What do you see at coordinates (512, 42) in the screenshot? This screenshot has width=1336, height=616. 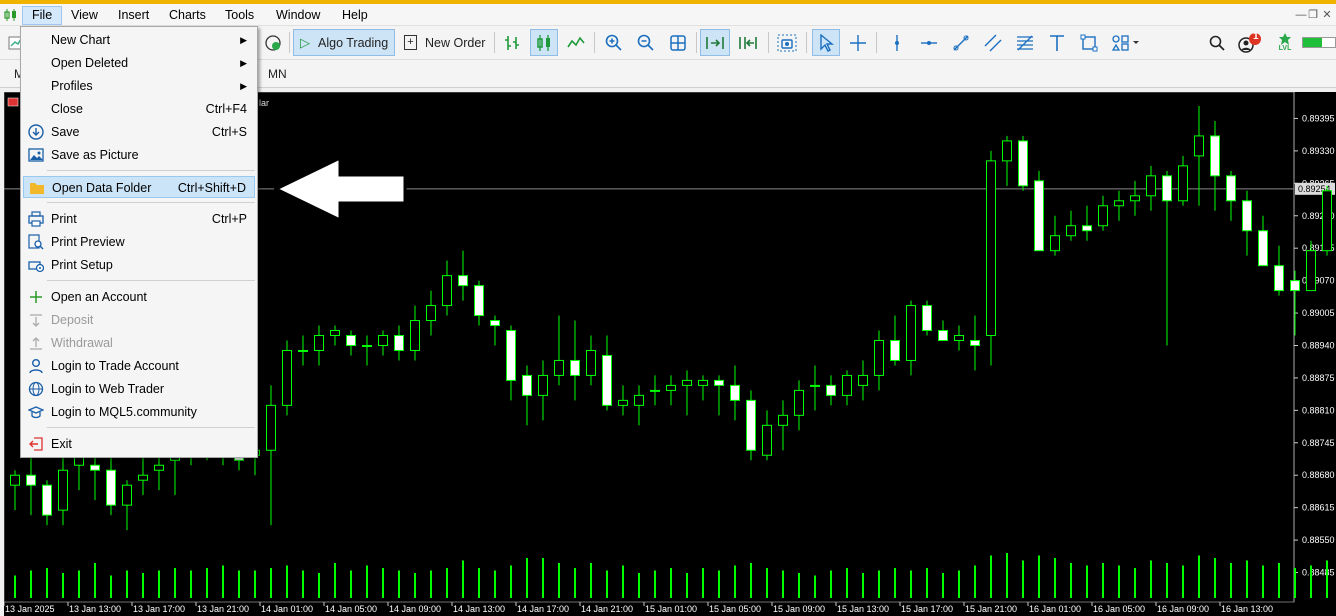 I see `bar-chart-icon` at bounding box center [512, 42].